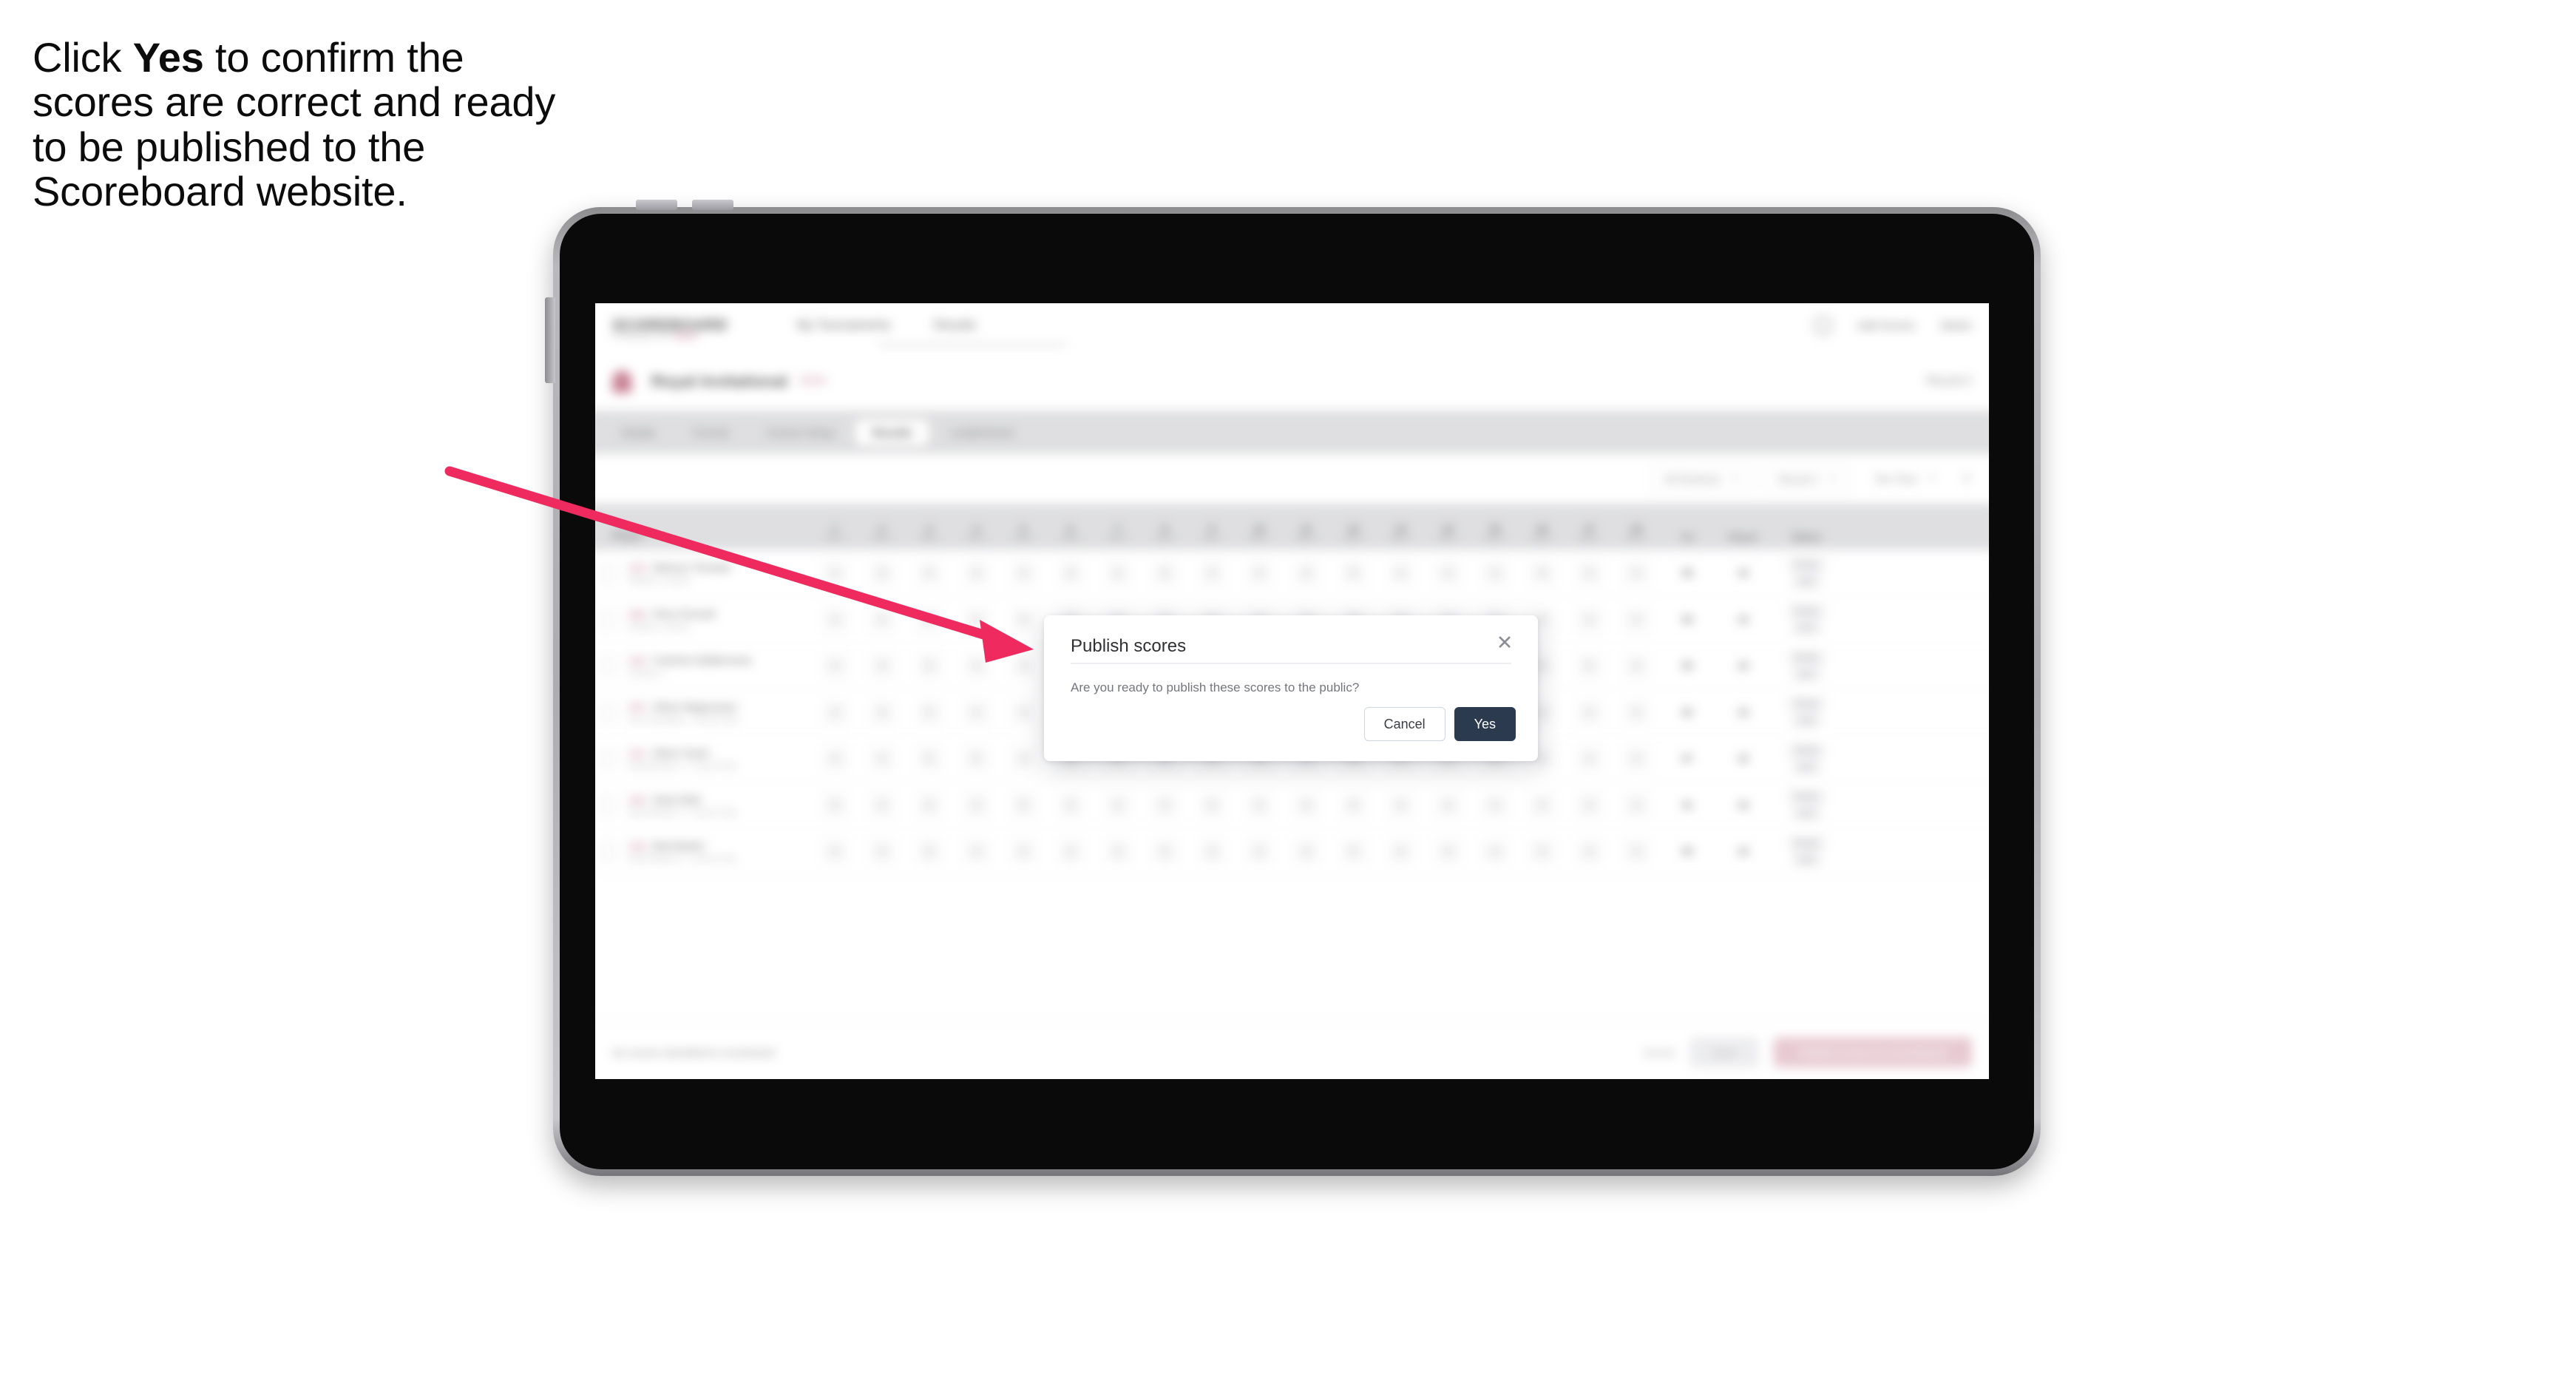 This screenshot has width=2576, height=1386. I want to click on device-volume-button, so click(550, 340).